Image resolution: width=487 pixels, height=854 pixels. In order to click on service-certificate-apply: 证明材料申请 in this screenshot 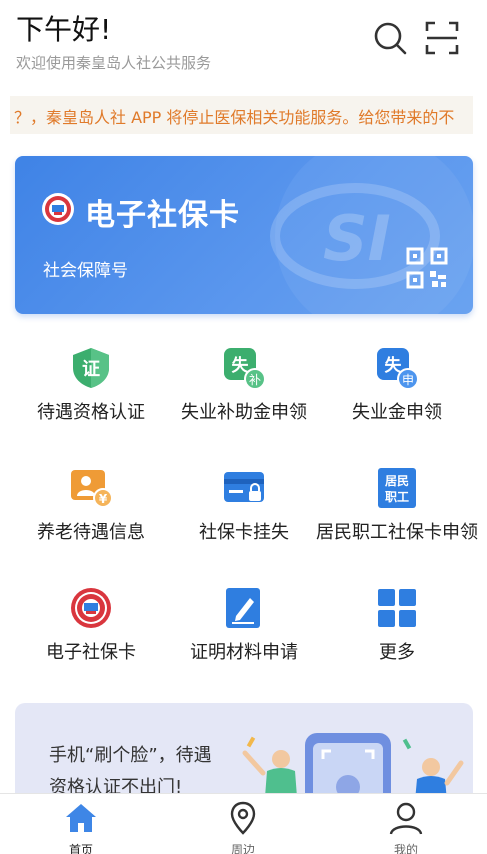, I will do `click(244, 630)`.